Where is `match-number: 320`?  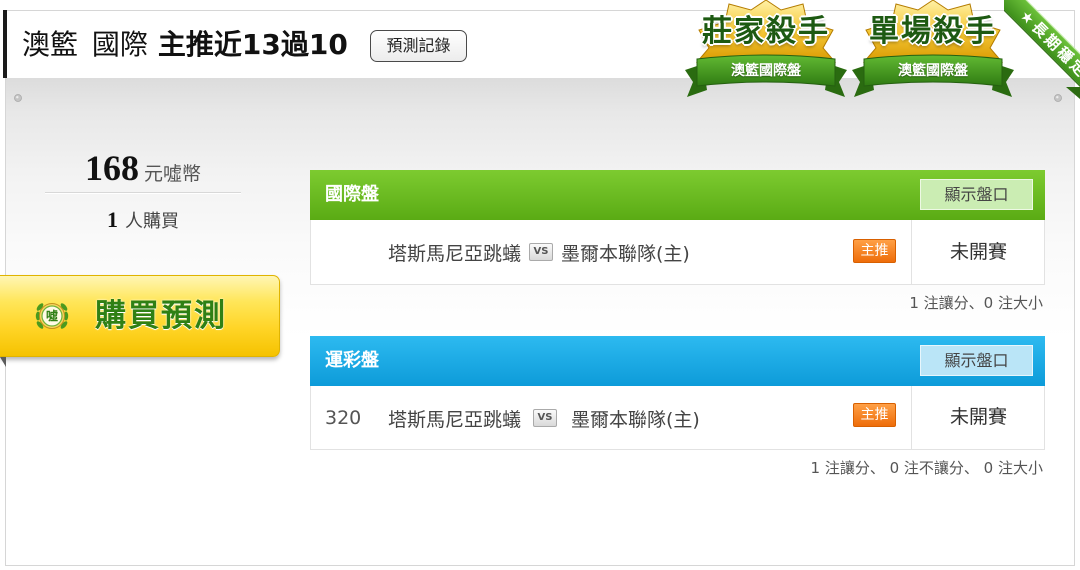 match-number: 320 is located at coordinates (343, 418).